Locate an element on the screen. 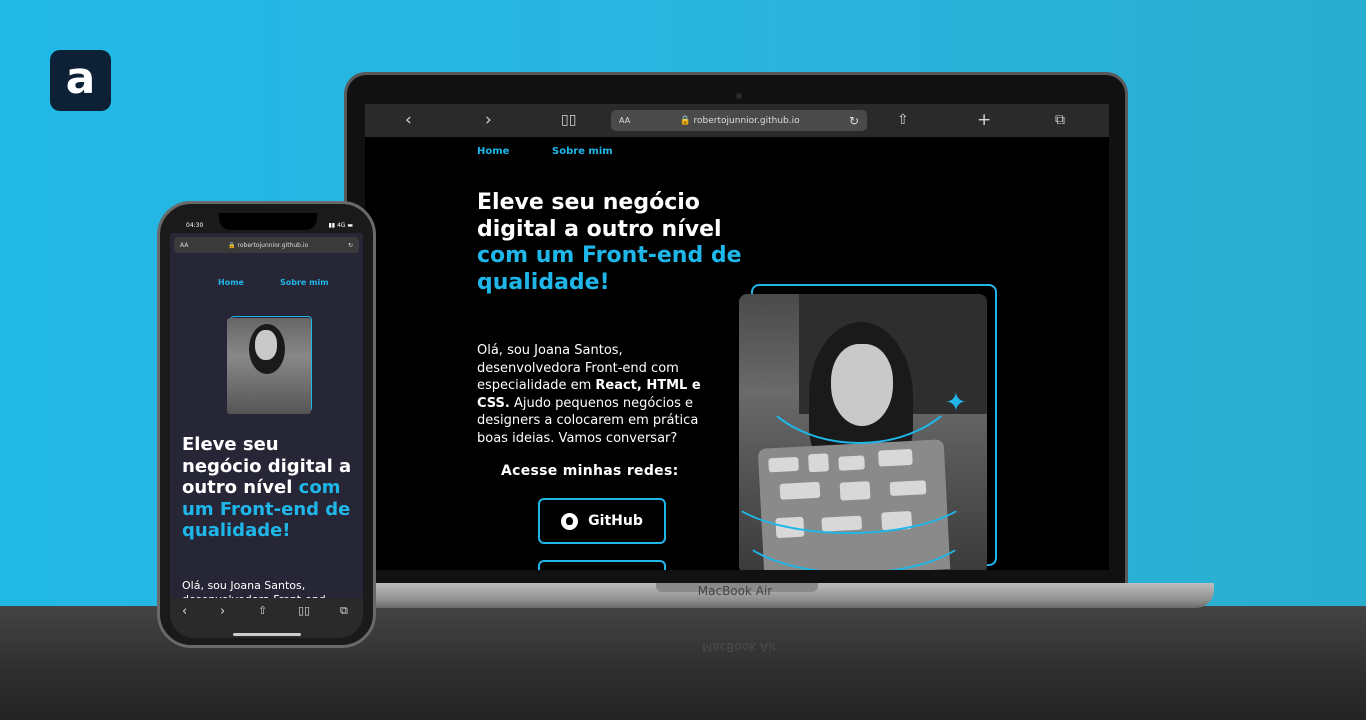 This screenshot has height=720, width=1366. phone-text-size-button: AA is located at coordinates (184, 245).